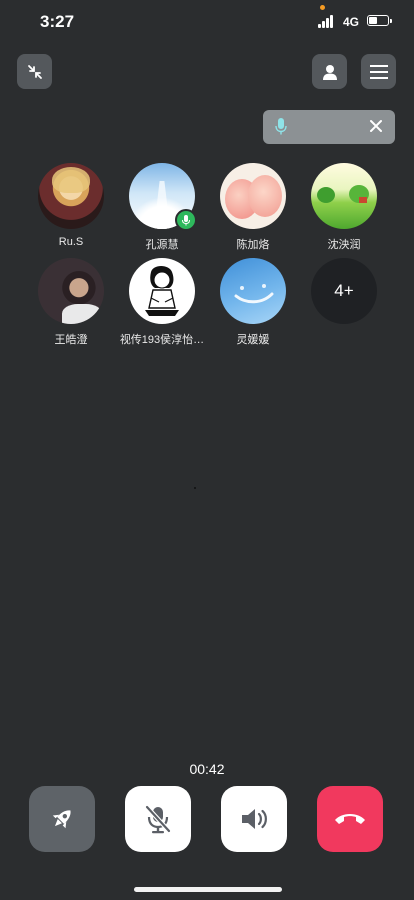 The height and width of the screenshot is (900, 414). I want to click on participant-tile: 陈加烙, so click(253, 207).